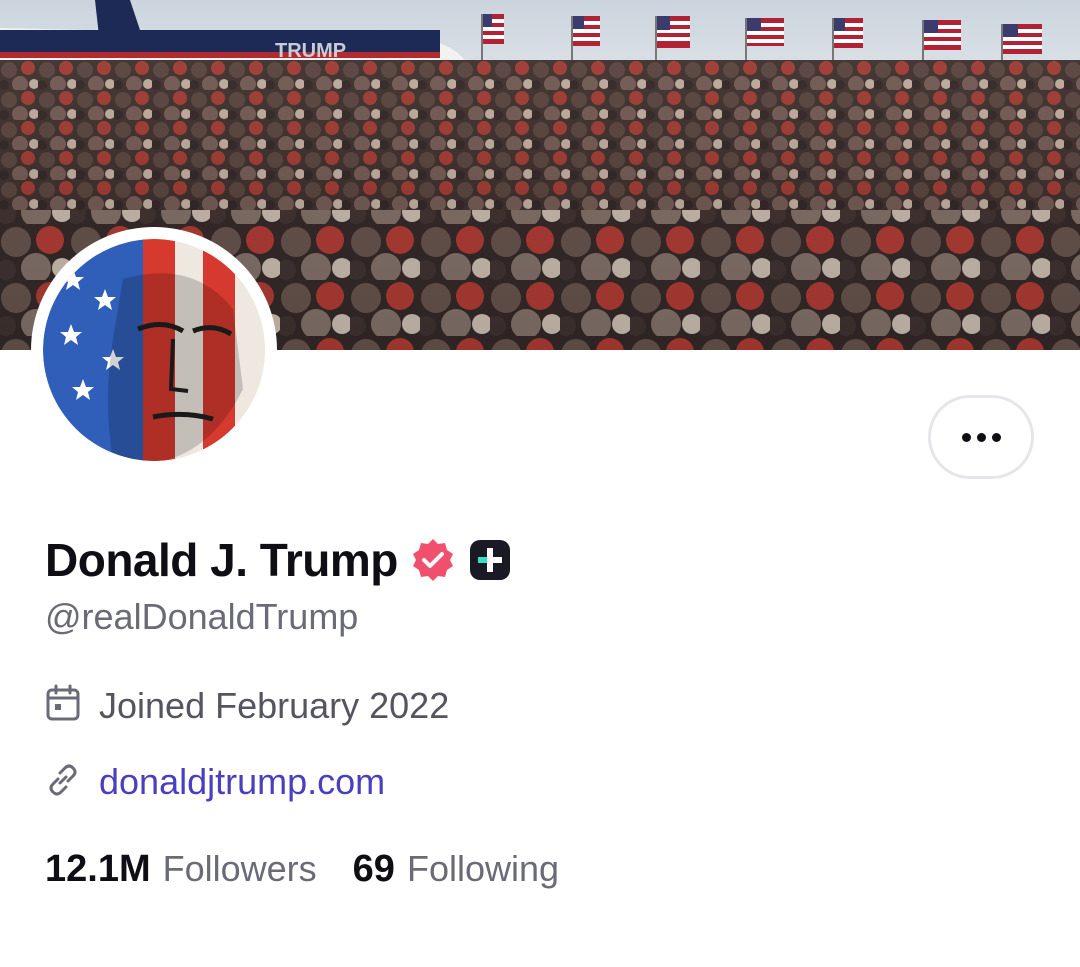  Describe the element at coordinates (433, 560) in the screenshot. I see `verified-badge-icon` at that location.